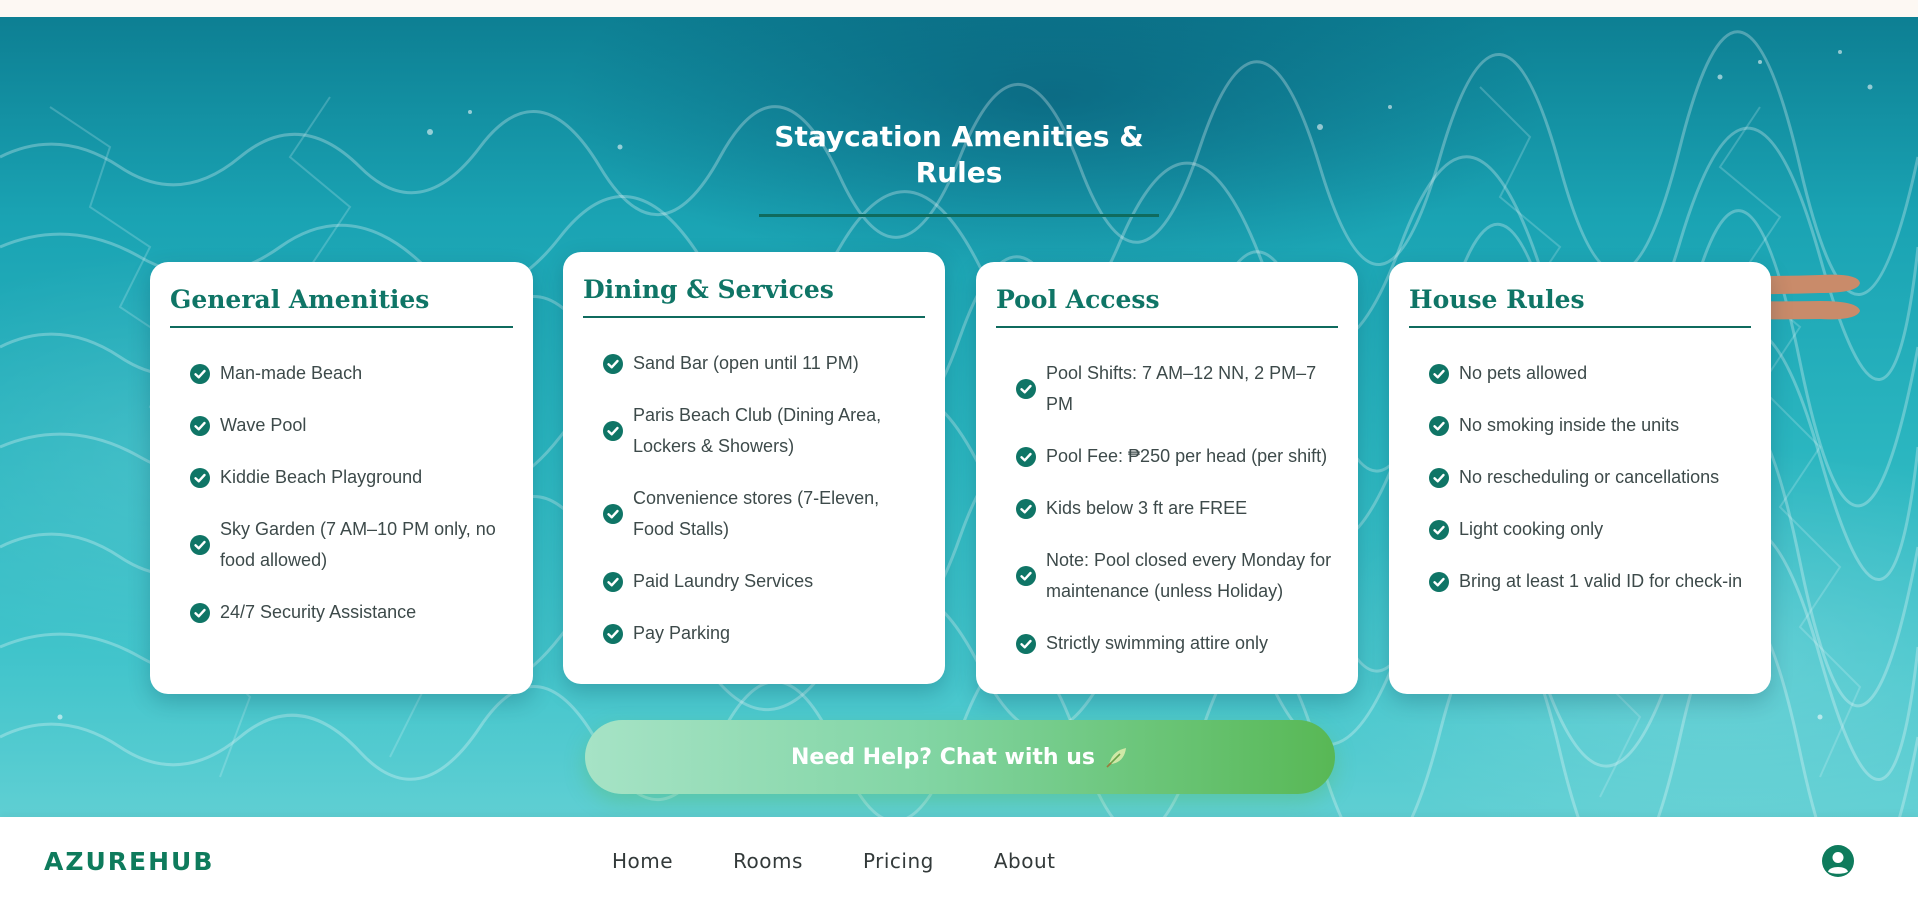 This screenshot has width=1918, height=901. I want to click on list-item: Kiddie Beach Playground, so click(351, 477).